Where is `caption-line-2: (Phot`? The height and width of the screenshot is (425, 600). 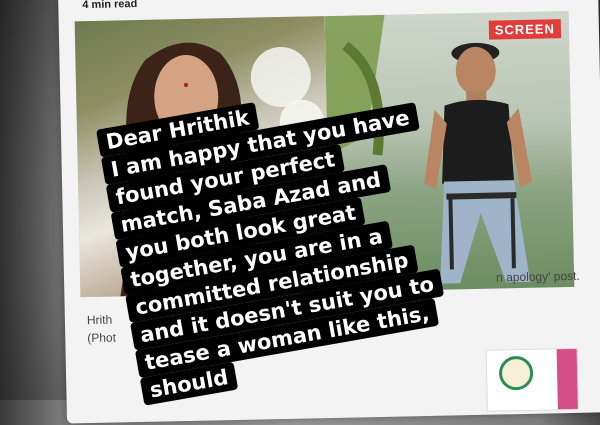
caption-line-2: (Phot is located at coordinates (102, 338).